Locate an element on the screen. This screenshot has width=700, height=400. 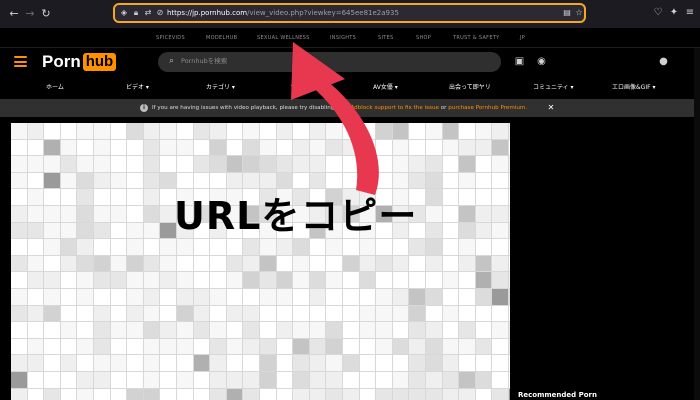
permissions-icon: ⇄ is located at coordinates (148, 13).